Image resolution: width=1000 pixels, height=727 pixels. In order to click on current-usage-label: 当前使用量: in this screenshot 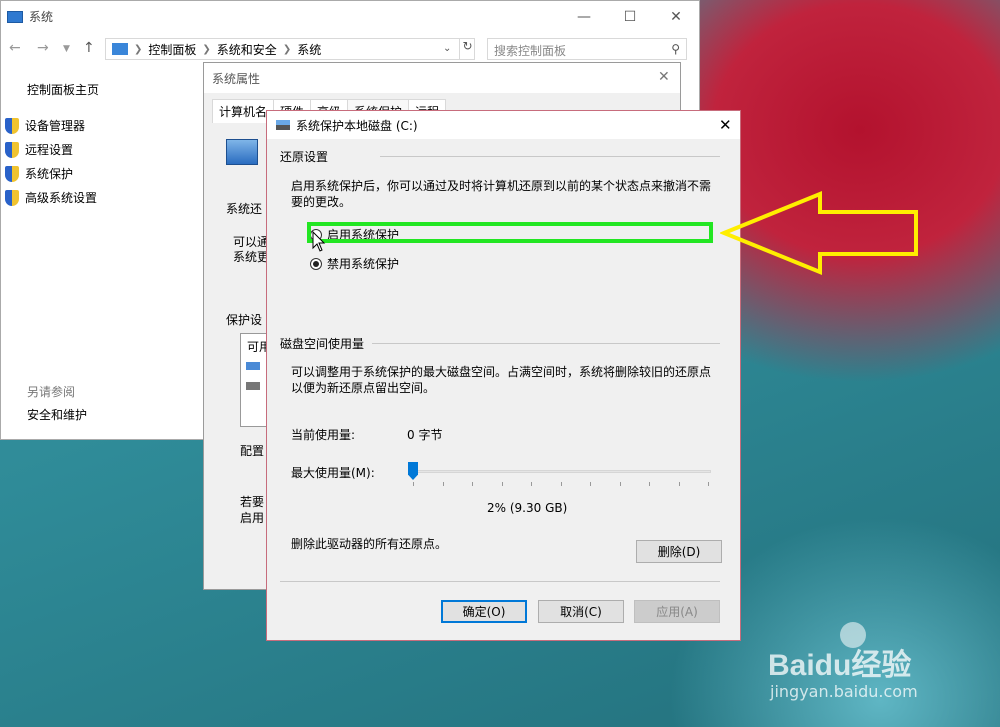, I will do `click(323, 435)`.